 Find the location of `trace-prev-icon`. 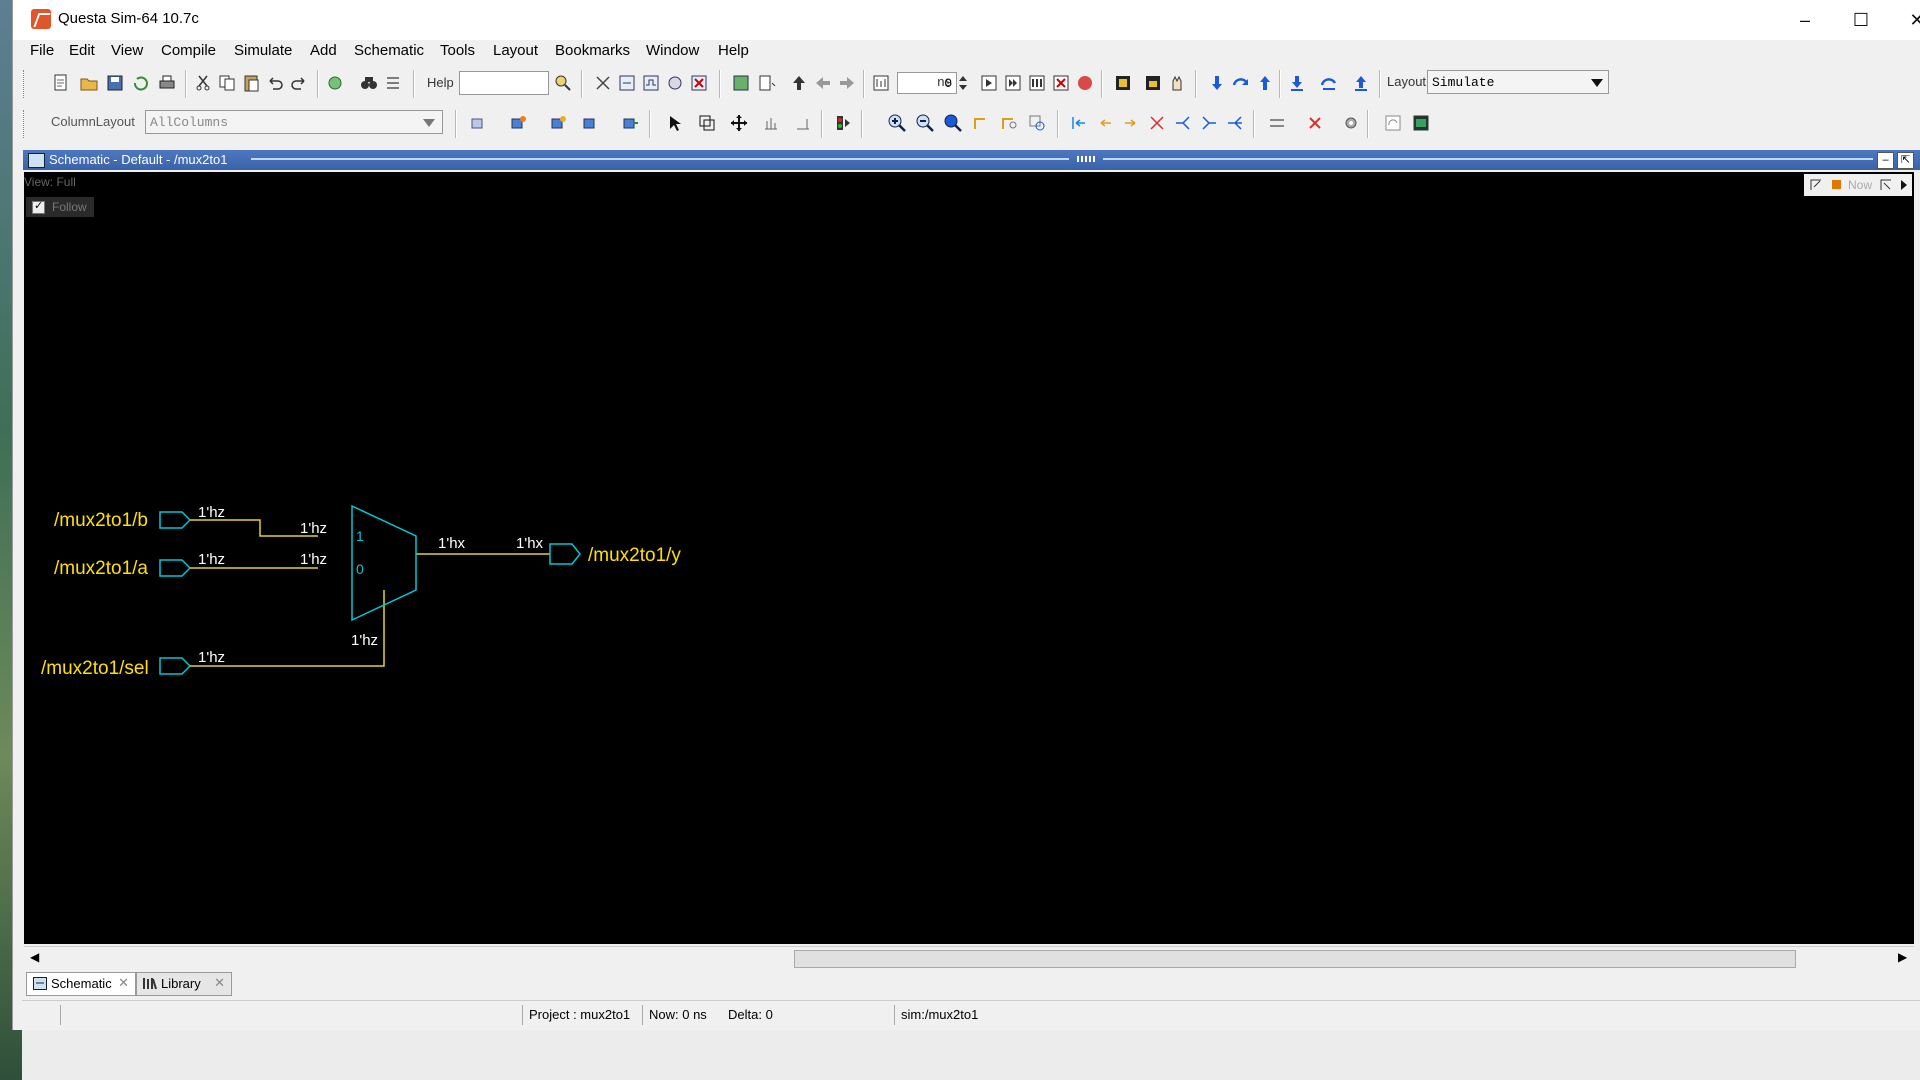

trace-prev-icon is located at coordinates (1131, 123).